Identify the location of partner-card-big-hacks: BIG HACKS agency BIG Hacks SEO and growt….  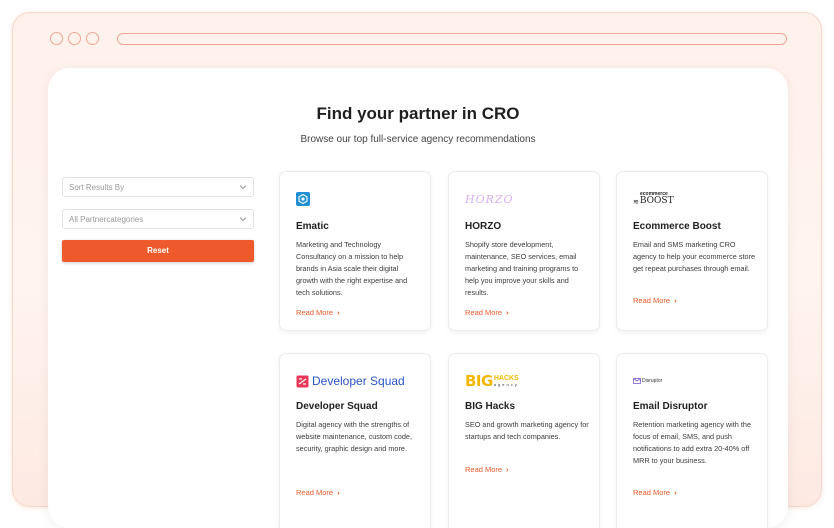
(524, 440).